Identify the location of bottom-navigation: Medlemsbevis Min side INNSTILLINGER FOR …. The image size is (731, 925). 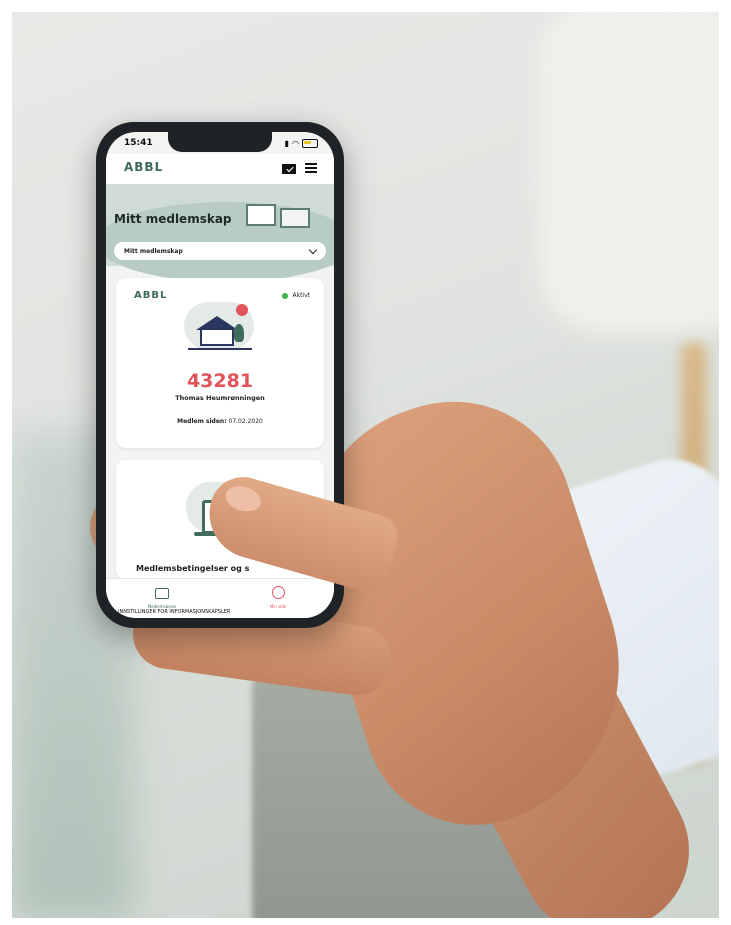
(220, 598).